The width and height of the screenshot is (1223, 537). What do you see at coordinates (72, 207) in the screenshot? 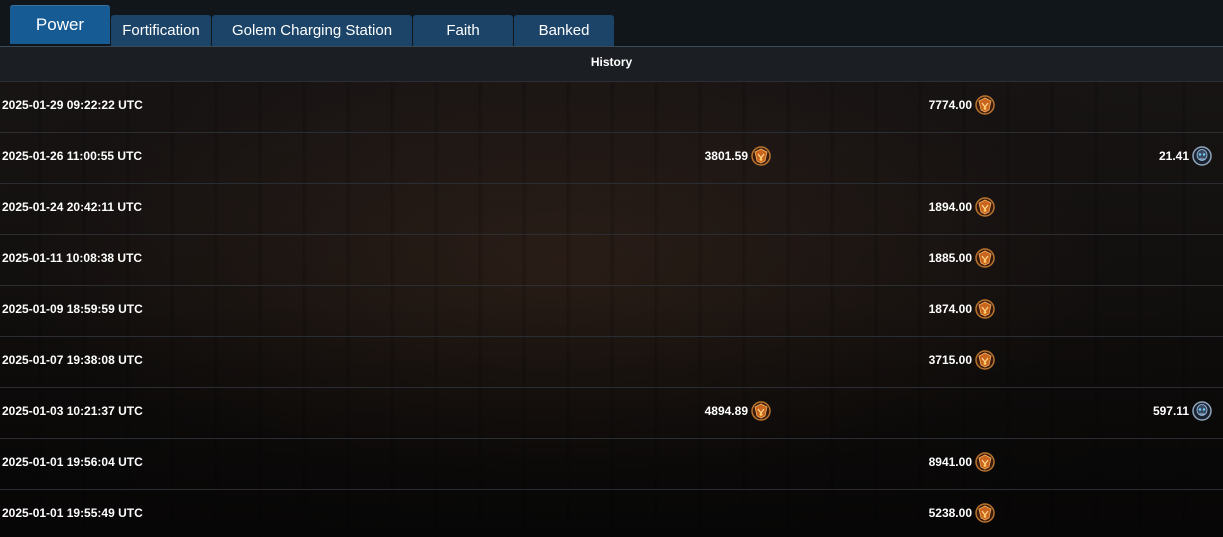
I see `row-timestamp: 2025-01-24 20:42:11 UTC` at bounding box center [72, 207].